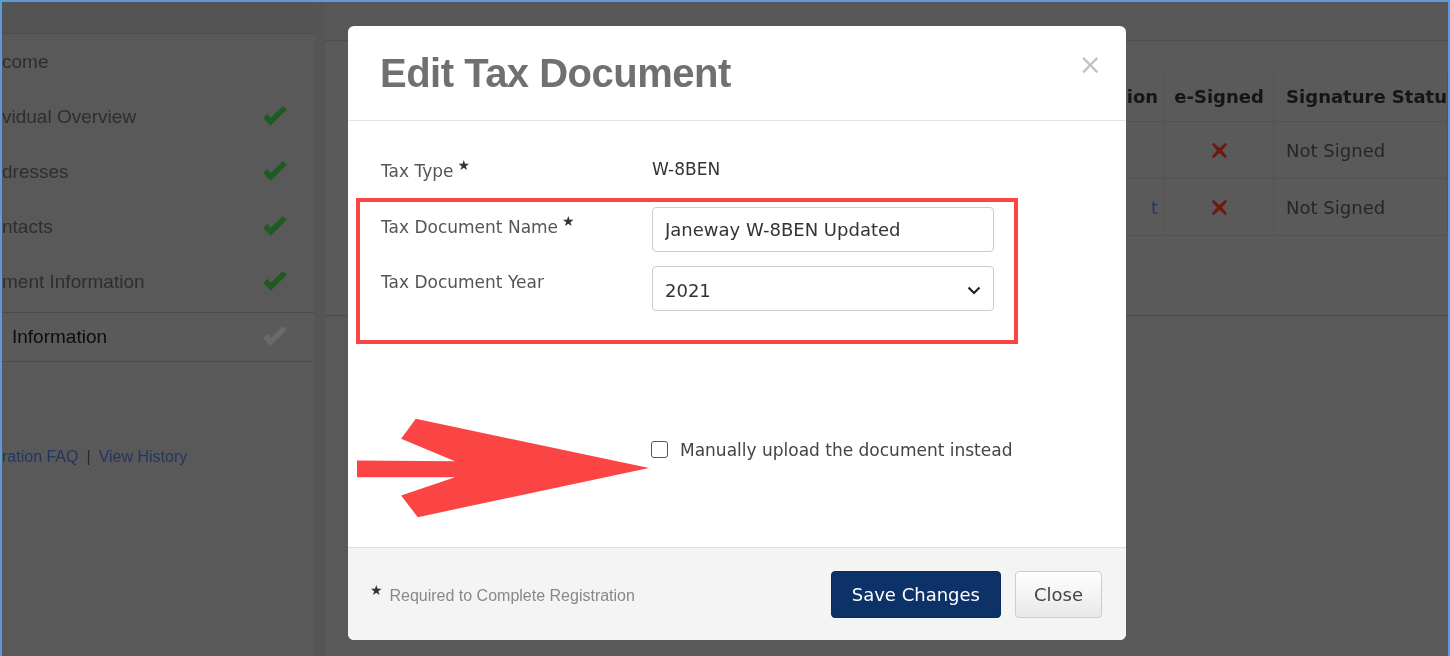 This screenshot has width=1450, height=656. I want to click on field-label: Tax Type $^{★}$, so click(426, 169).